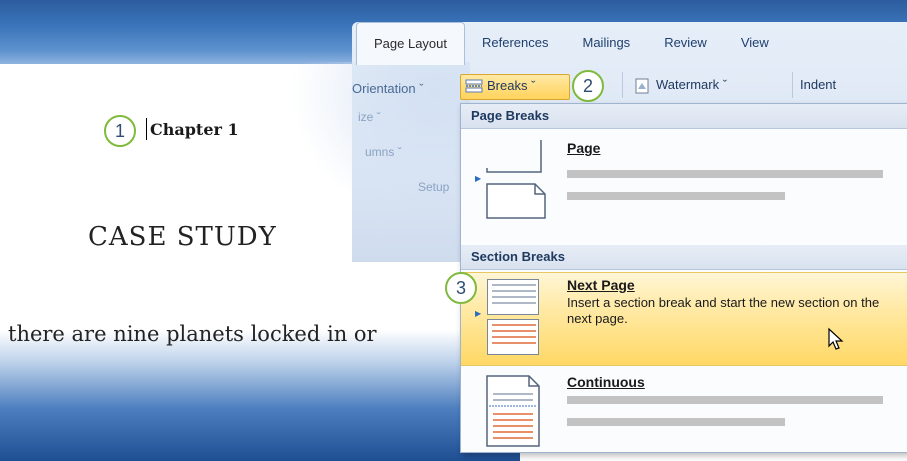  Describe the element at coordinates (383, 152) in the screenshot. I see `columns-button: umns ˇ` at that location.